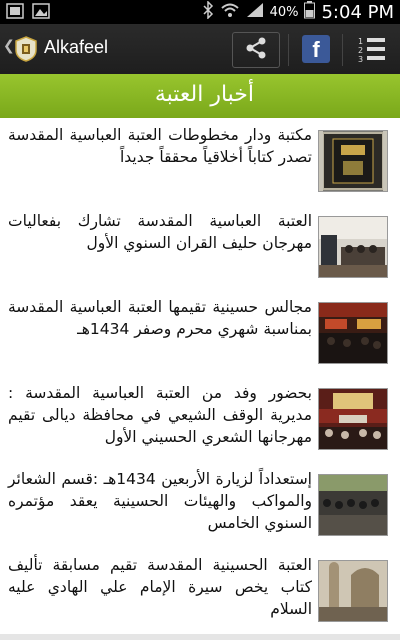 The image size is (400, 640). I want to click on signal-icon, so click(255, 12).